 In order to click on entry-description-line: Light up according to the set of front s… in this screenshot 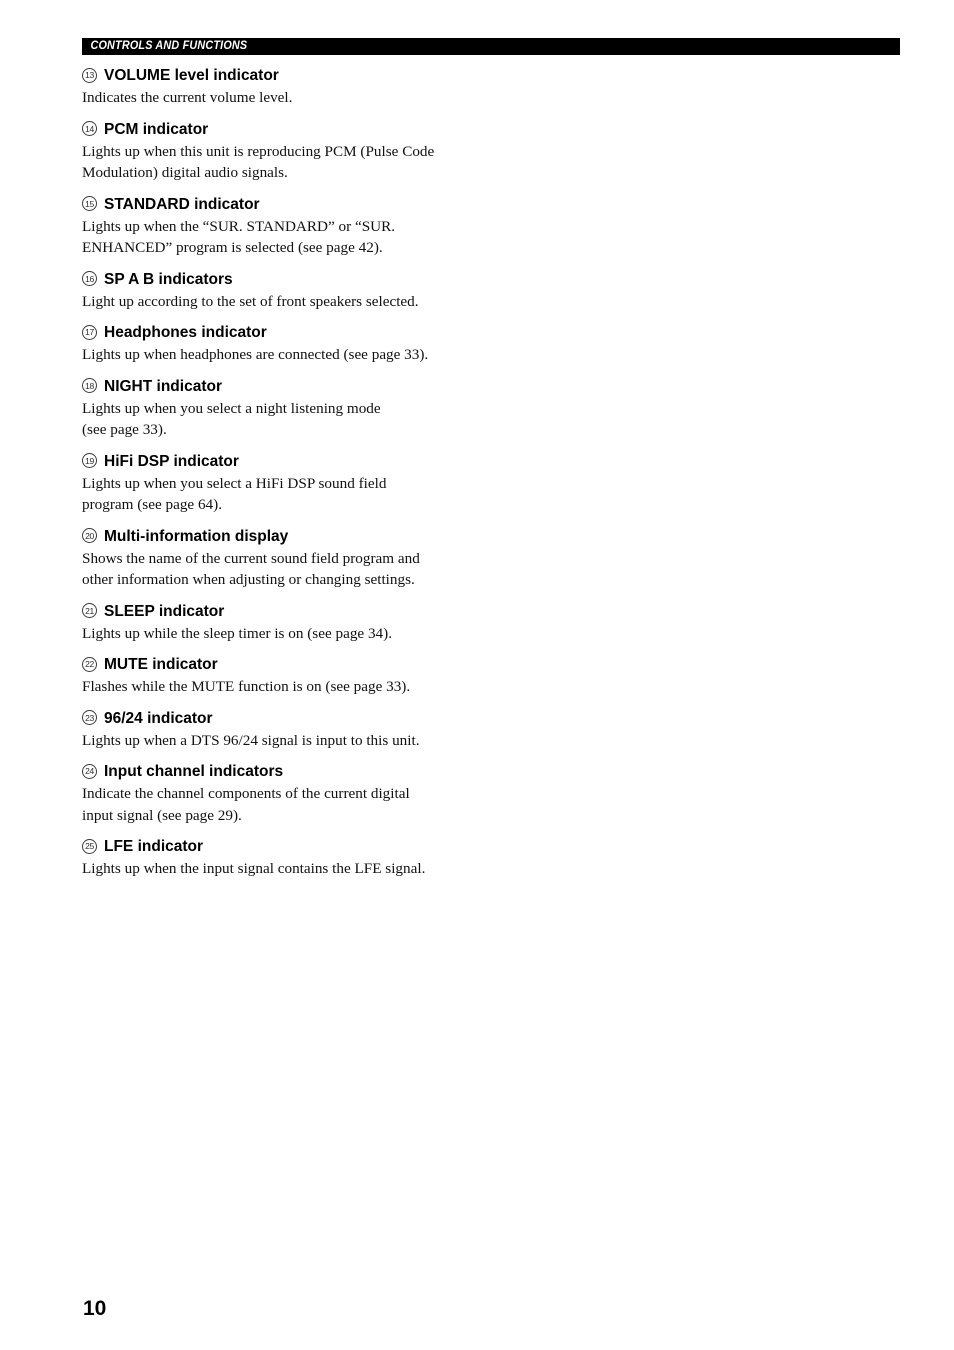, I will do `click(250, 301)`.